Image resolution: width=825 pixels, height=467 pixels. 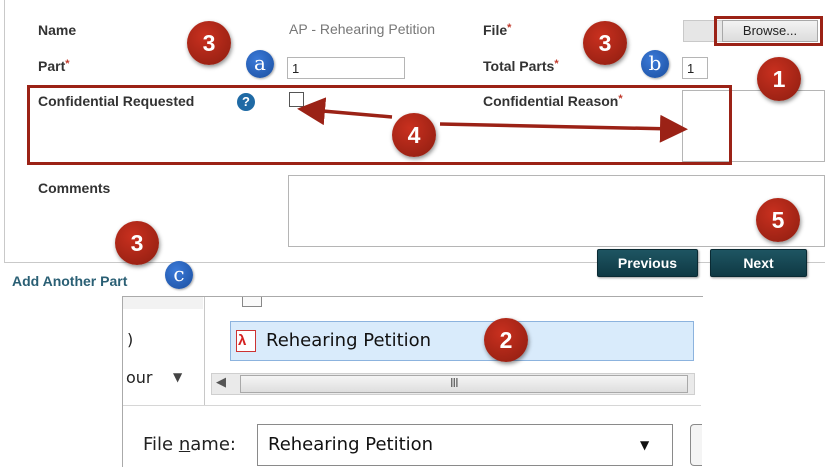 What do you see at coordinates (204, 351) in the screenshot?
I see `pane-divider` at bounding box center [204, 351].